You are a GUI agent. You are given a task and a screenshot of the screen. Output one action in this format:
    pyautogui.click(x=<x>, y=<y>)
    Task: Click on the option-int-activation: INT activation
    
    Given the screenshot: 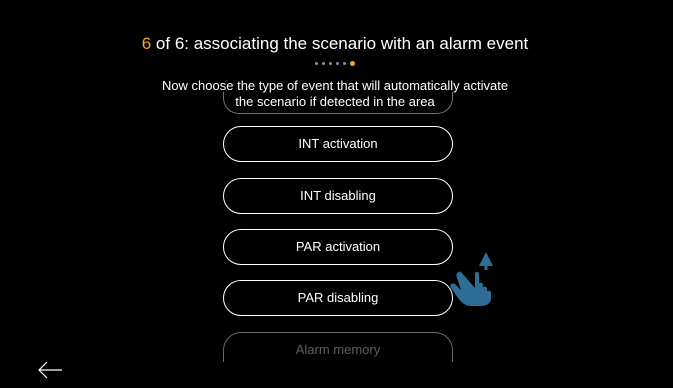 What is the action you would take?
    pyautogui.click(x=338, y=144)
    